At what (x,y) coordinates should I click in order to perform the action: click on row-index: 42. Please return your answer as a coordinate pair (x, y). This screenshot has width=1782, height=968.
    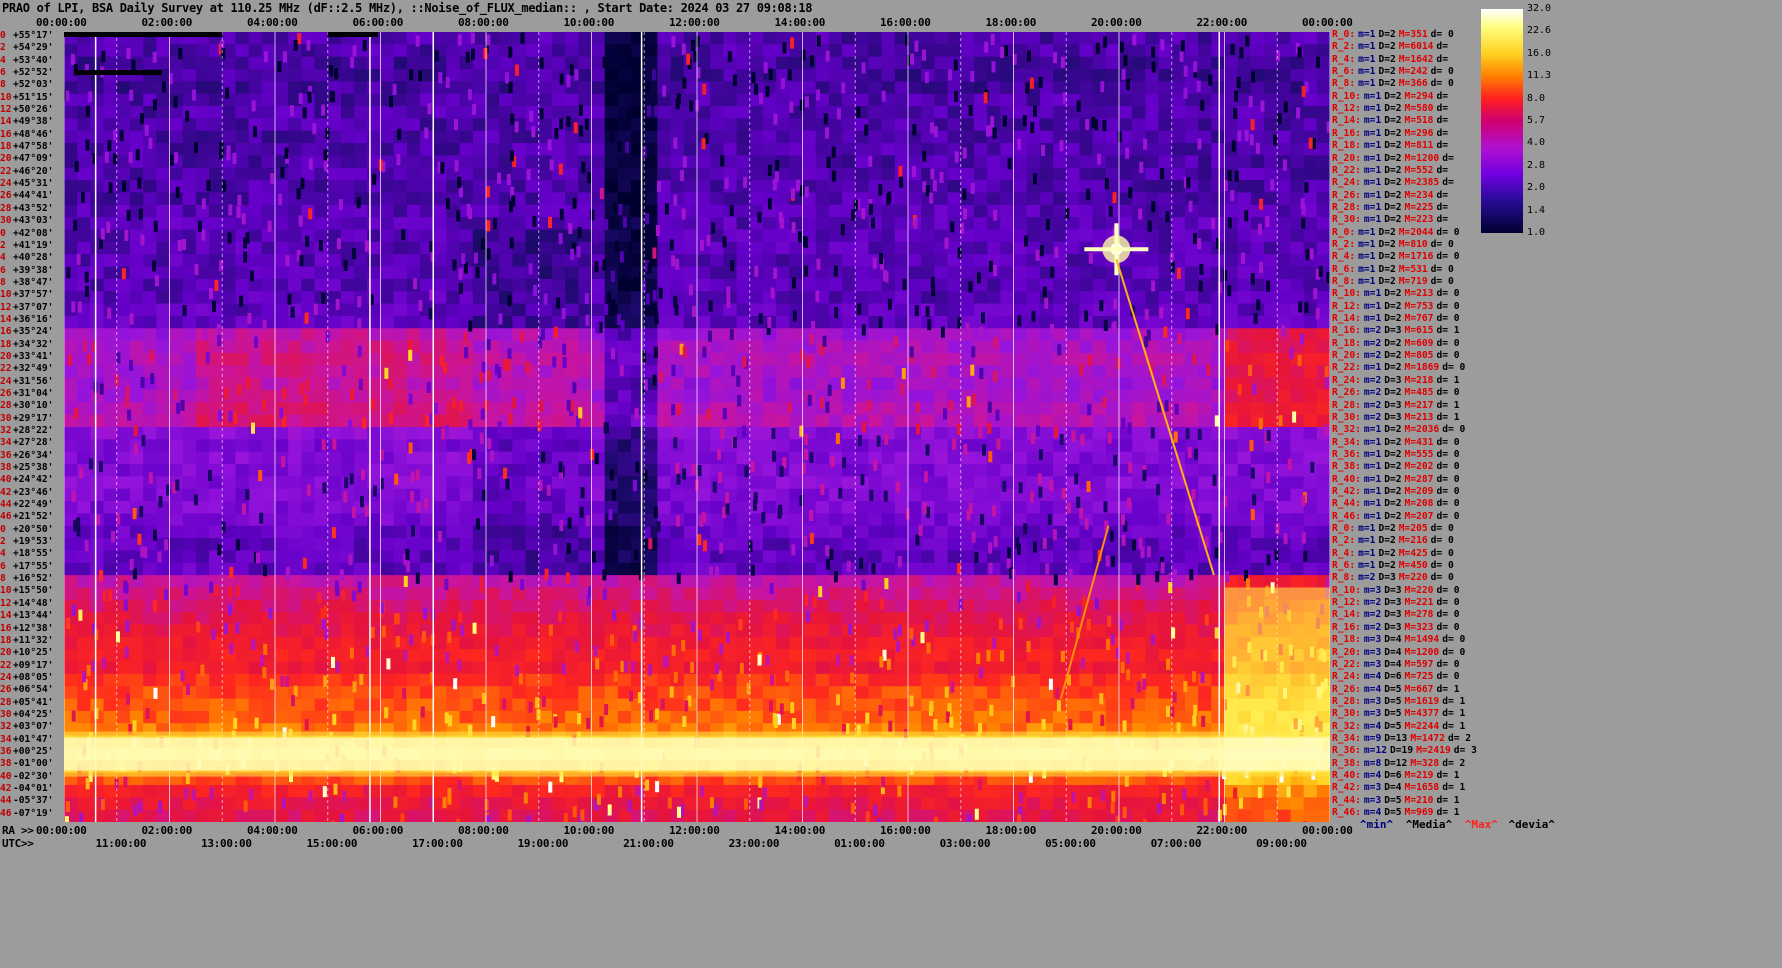
    Looking at the image, I should click on (6, 788).